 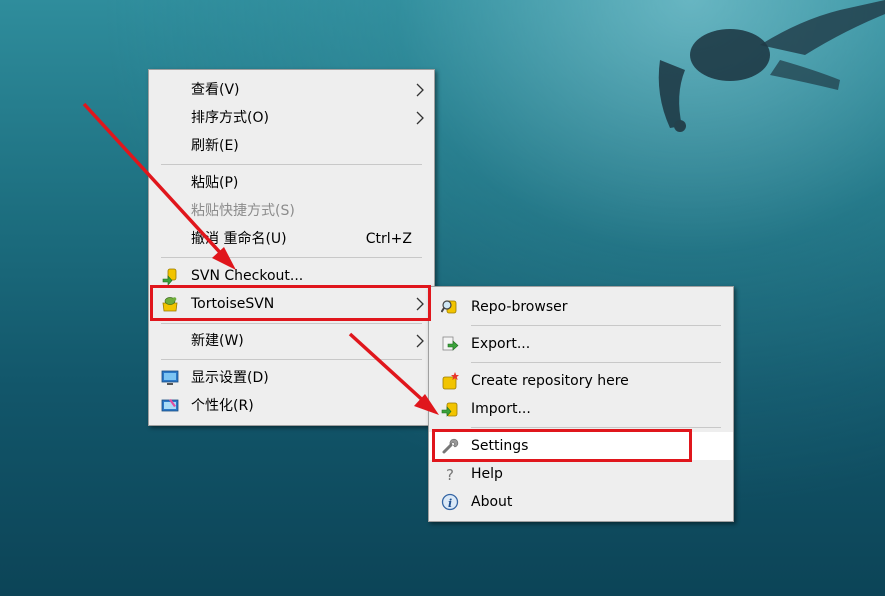 I want to click on display-settings-icon, so click(x=170, y=377).